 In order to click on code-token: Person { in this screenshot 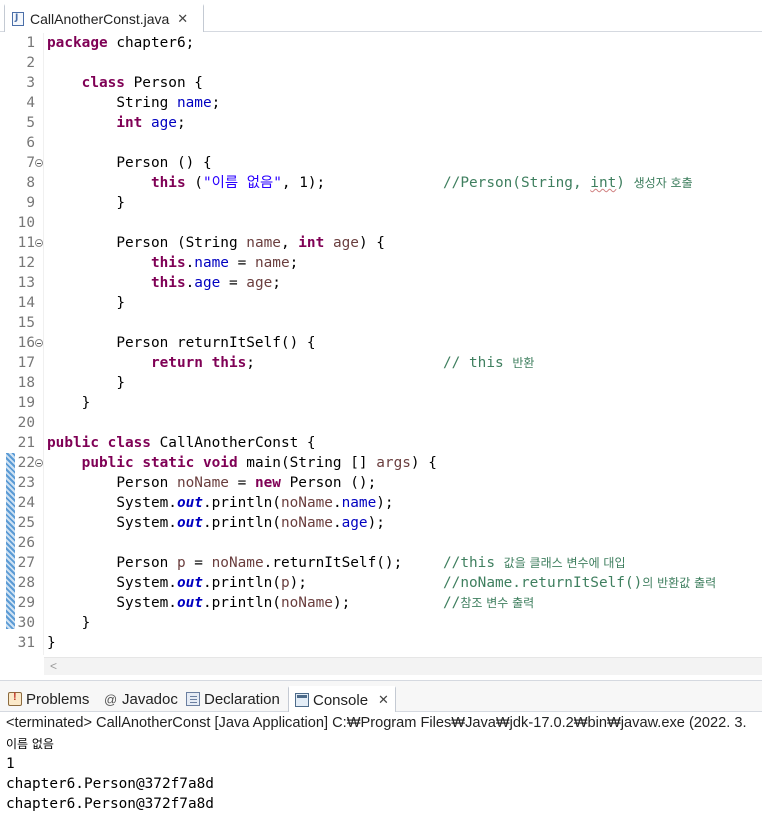, I will do `click(163, 83)`.